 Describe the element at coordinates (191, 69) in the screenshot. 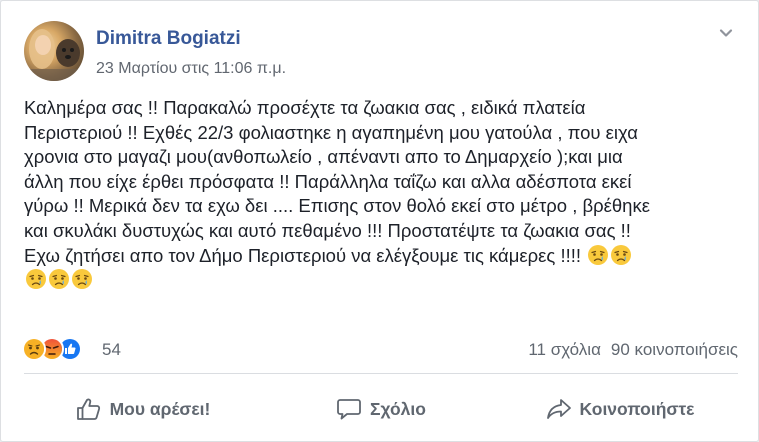

I see `post-timestamp: 23 Μαρτίου στις 11:06 π.μ.` at that location.